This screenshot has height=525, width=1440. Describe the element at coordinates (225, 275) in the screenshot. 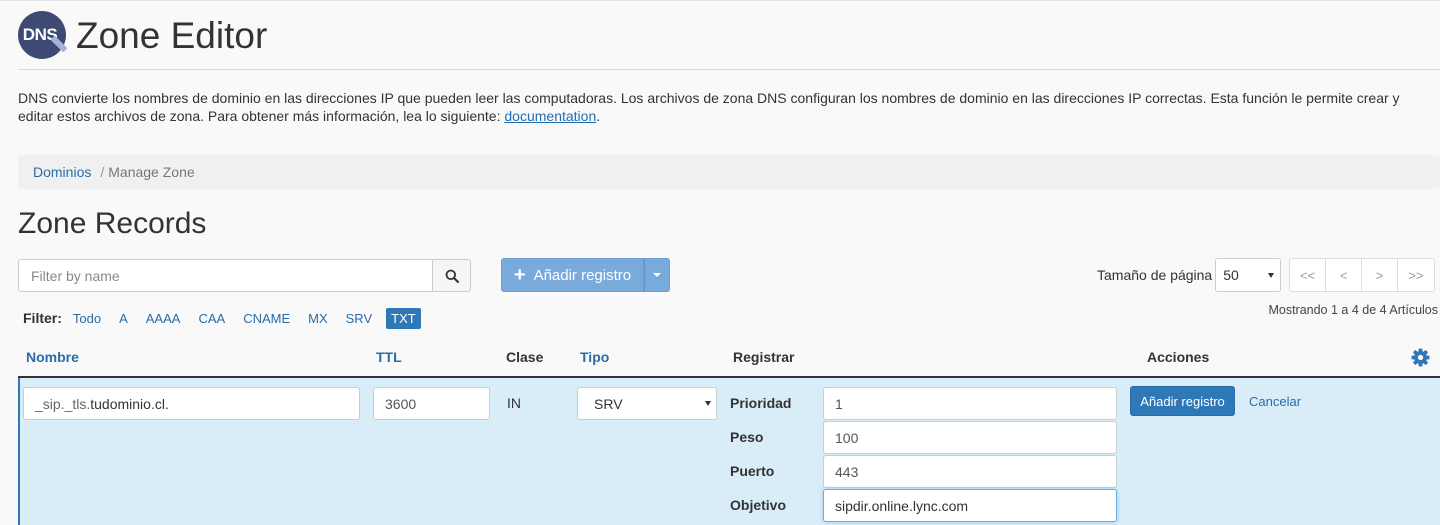

I see `search-input` at that location.